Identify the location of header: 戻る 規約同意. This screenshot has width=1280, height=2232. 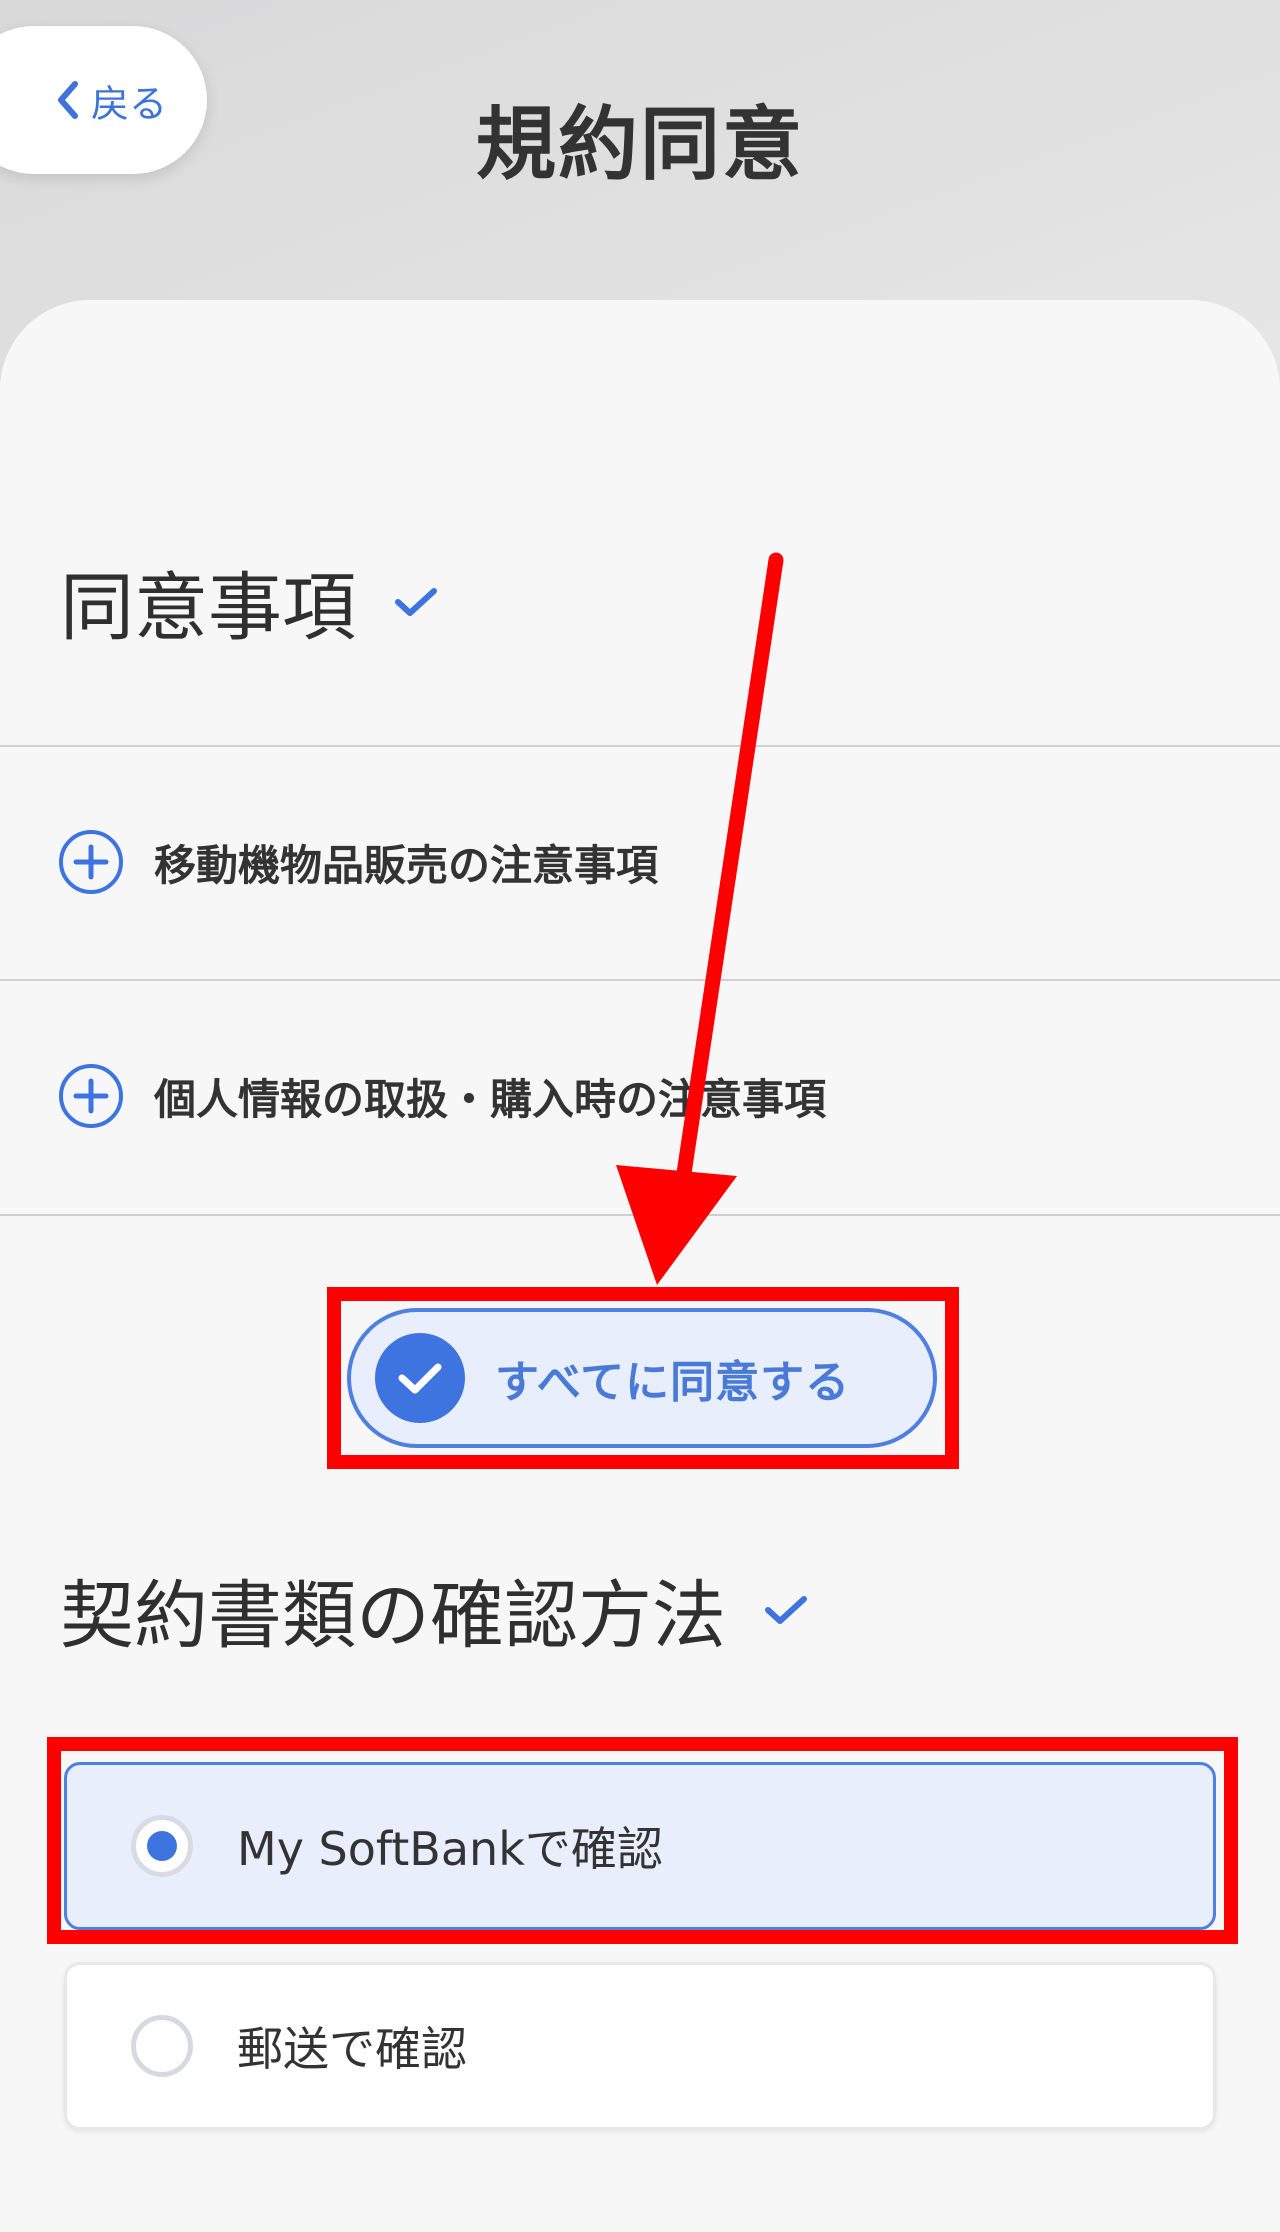
(640, 150).